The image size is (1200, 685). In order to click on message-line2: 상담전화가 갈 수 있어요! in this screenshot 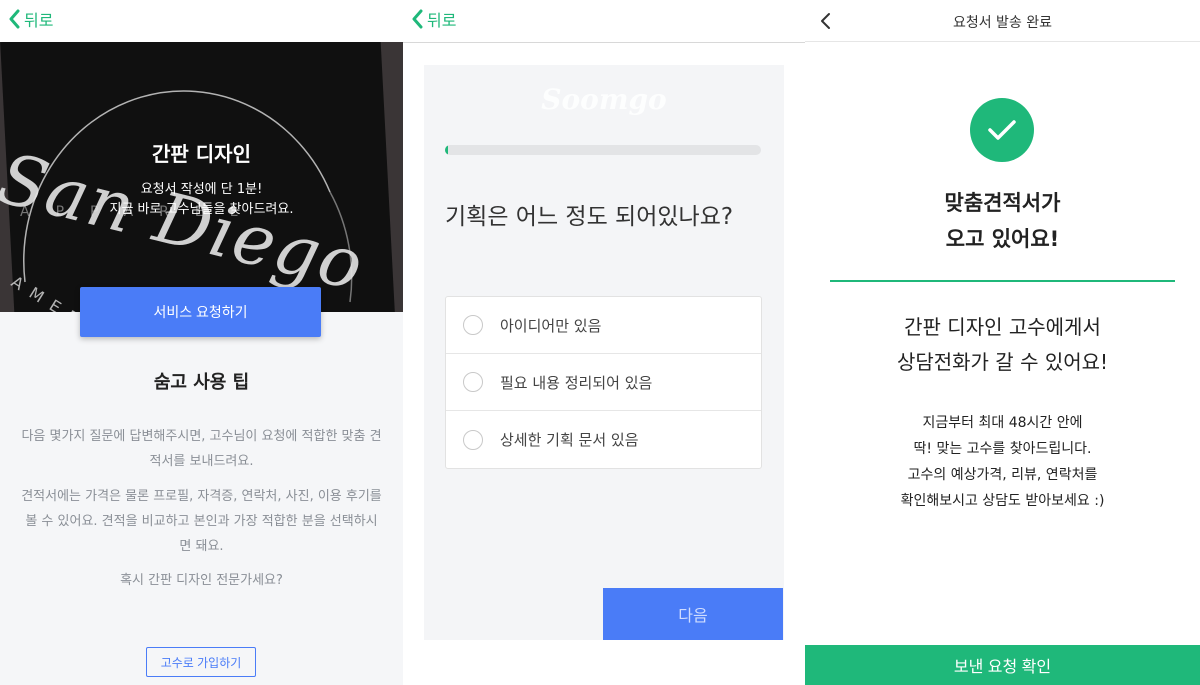, I will do `click(1002, 362)`.